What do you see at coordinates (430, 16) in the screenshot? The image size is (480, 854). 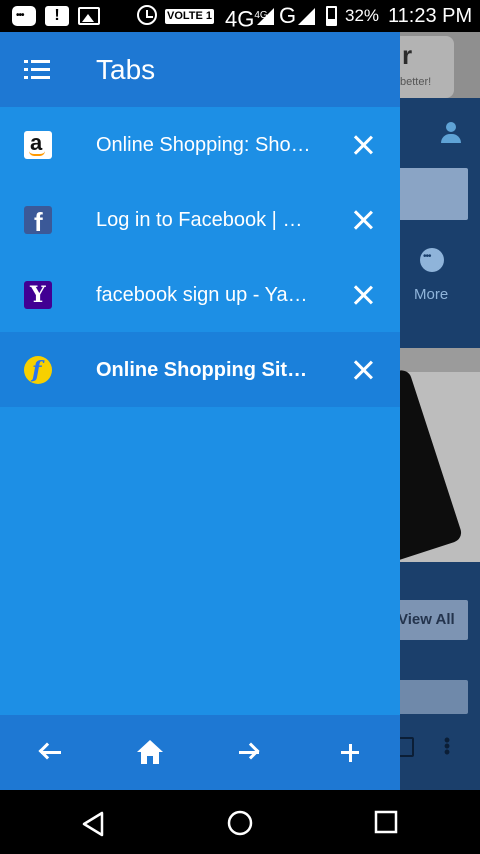 I see `clock: 11:23 PM` at bounding box center [430, 16].